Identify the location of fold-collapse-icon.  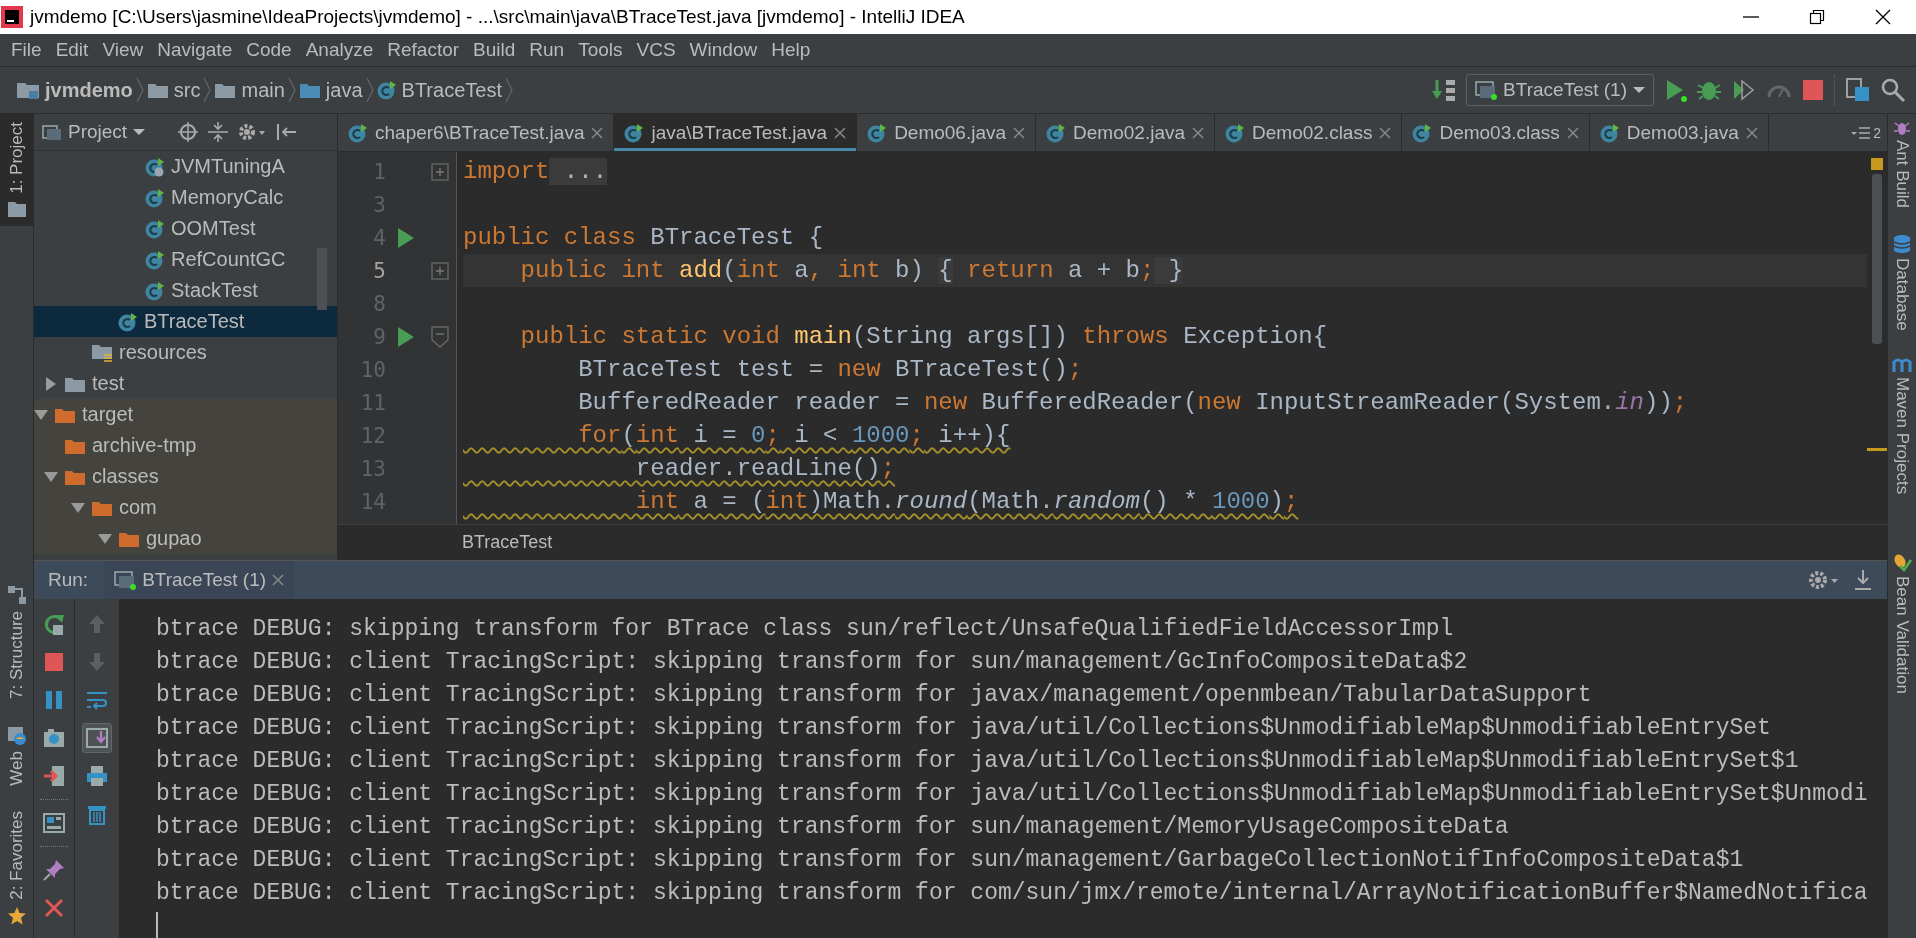
(440, 336).